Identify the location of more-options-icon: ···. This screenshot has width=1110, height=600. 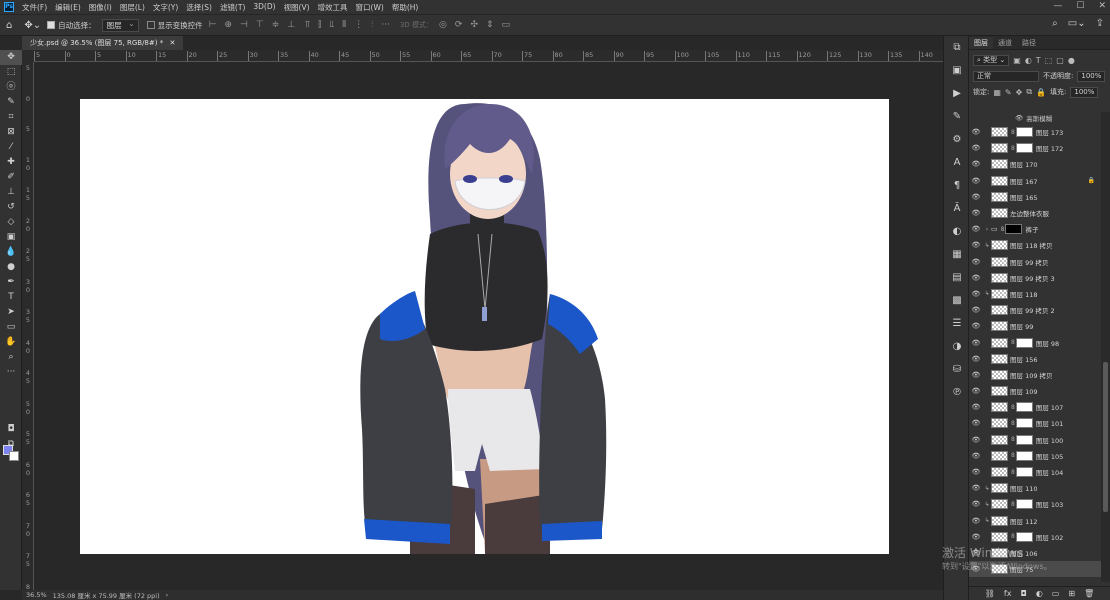
(385, 25).